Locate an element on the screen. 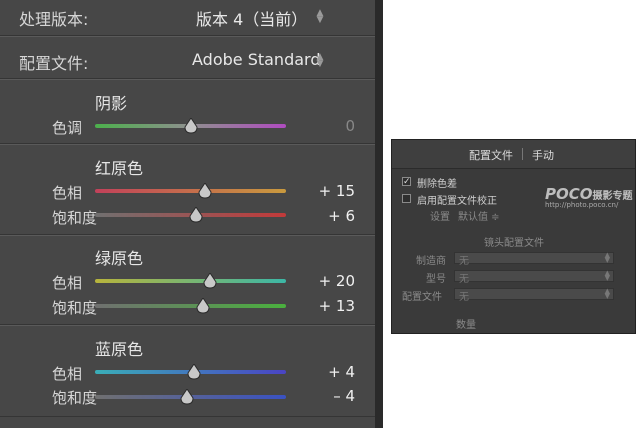  enable-profile-corrections-checkbox is located at coordinates (406, 198).